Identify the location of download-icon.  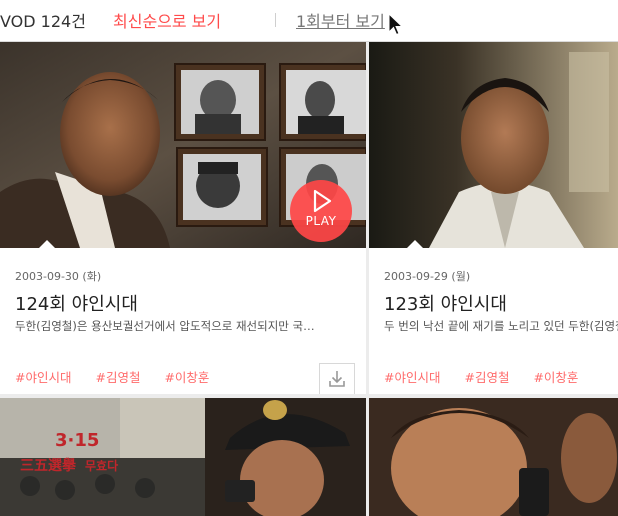
(337, 379).